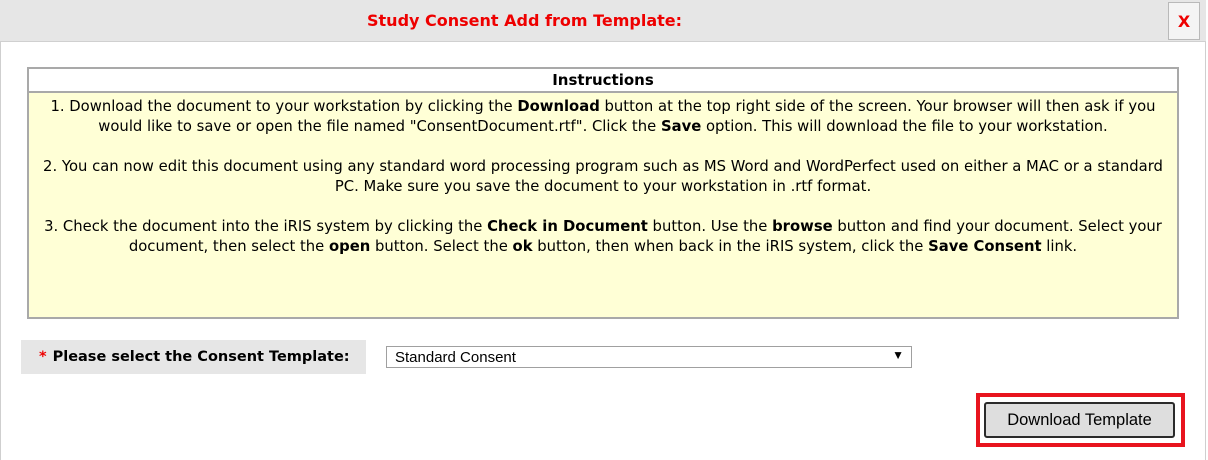 This screenshot has width=1208, height=460. I want to click on bold-browse: browse, so click(802, 226).